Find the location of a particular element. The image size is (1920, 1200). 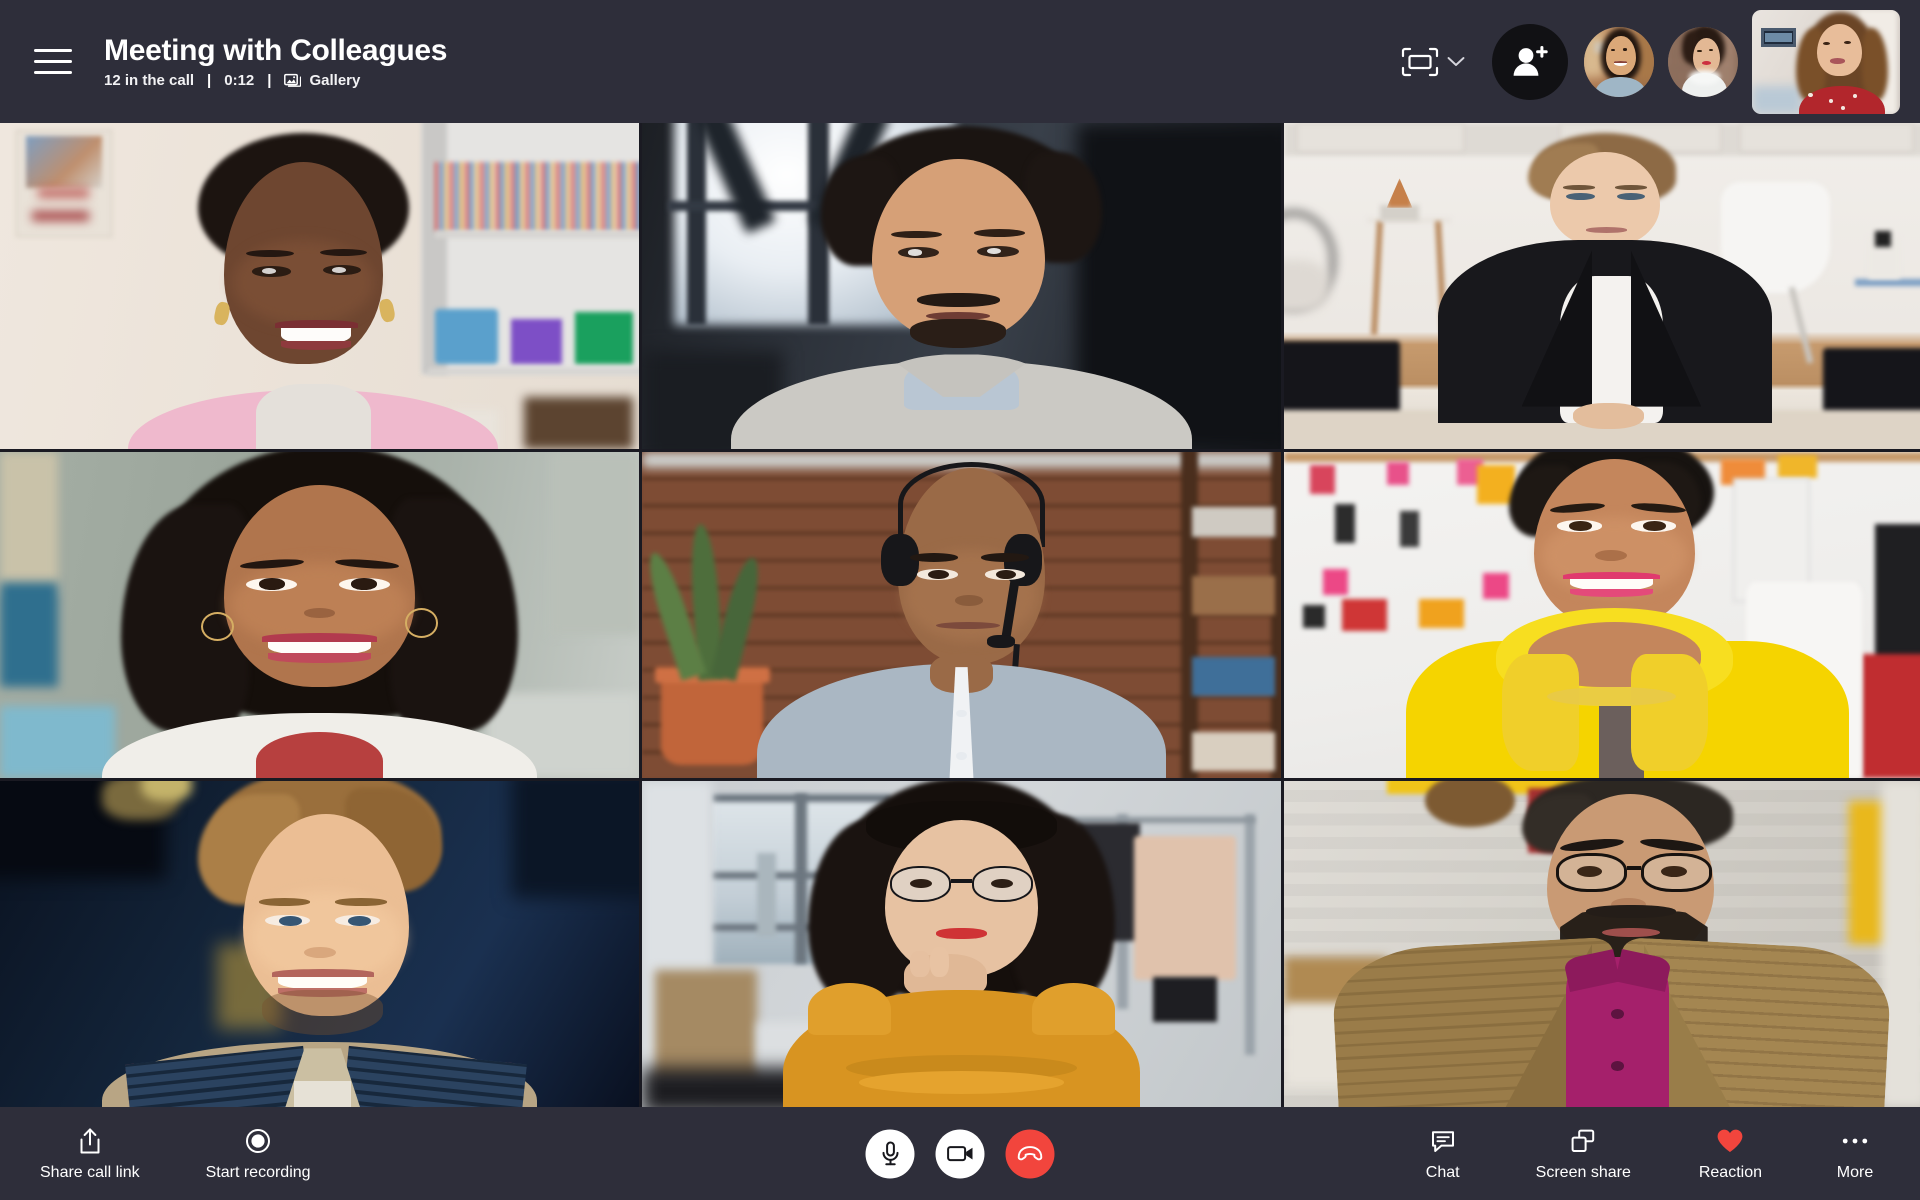

chat-label: Chat is located at coordinates (1442, 1172).